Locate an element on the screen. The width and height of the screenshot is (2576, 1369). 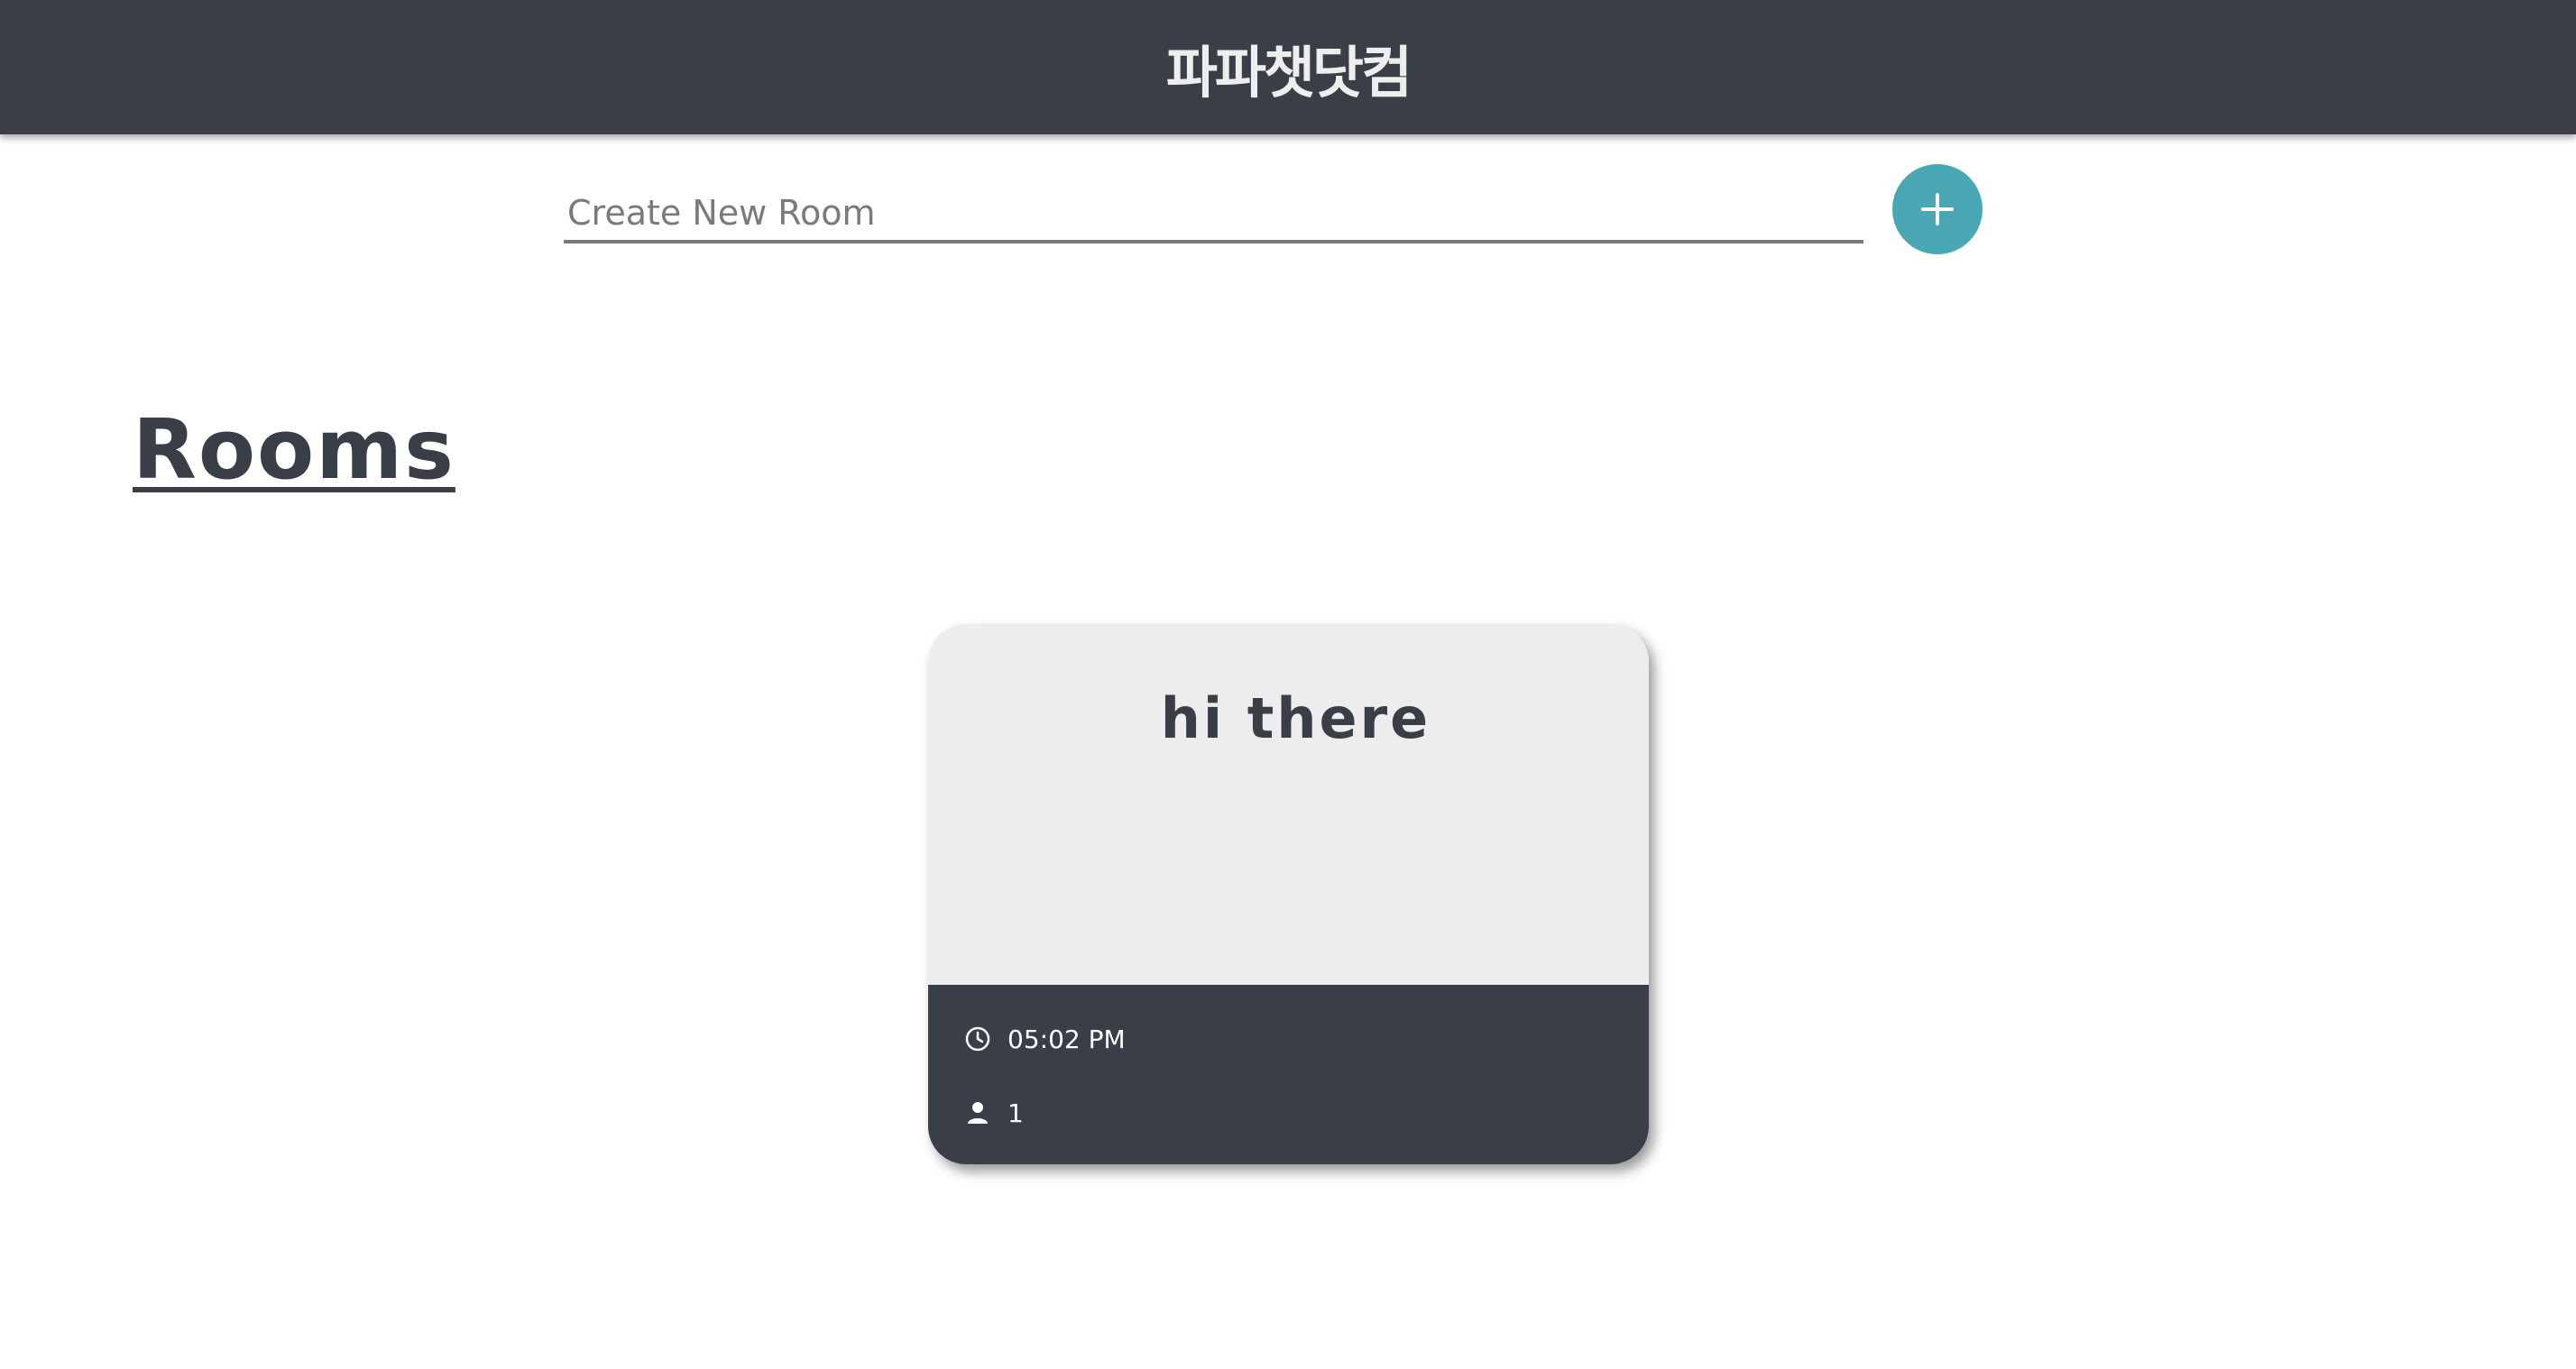
clock-icon is located at coordinates (977, 1039).